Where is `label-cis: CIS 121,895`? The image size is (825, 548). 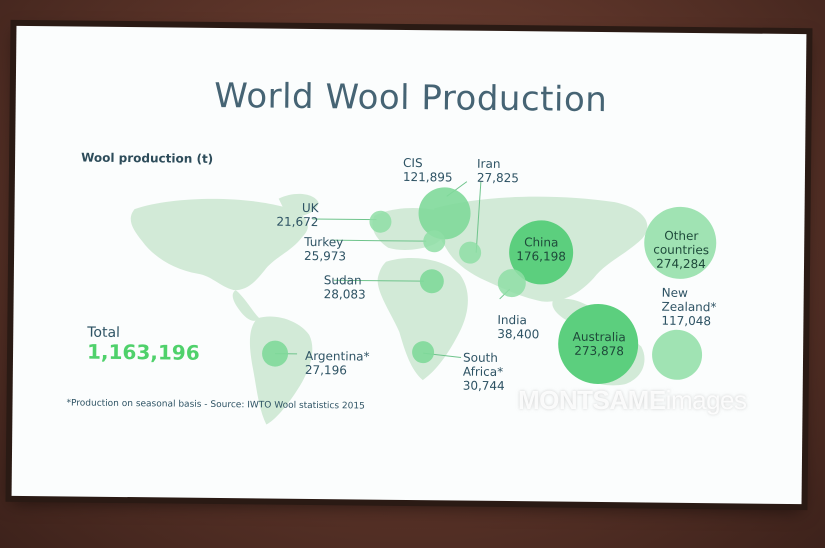
label-cis: CIS 121,895 is located at coordinates (427, 170).